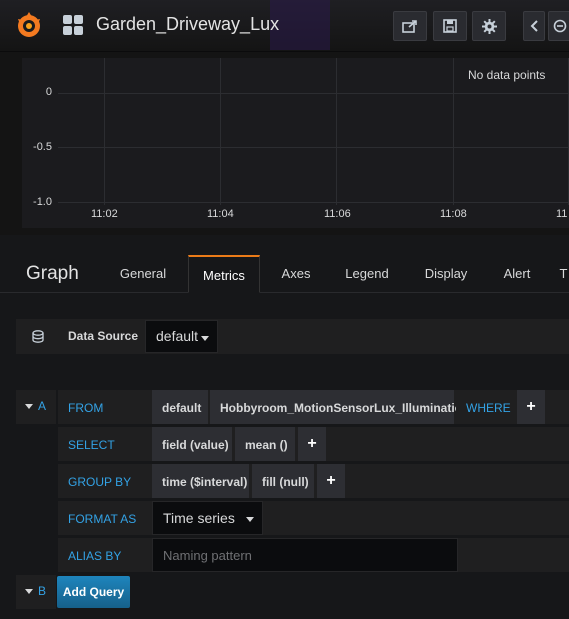 The width and height of the screenshot is (569, 619). Describe the element at coordinates (52, 273) in the screenshot. I see `panel-type-title: Graph` at that location.